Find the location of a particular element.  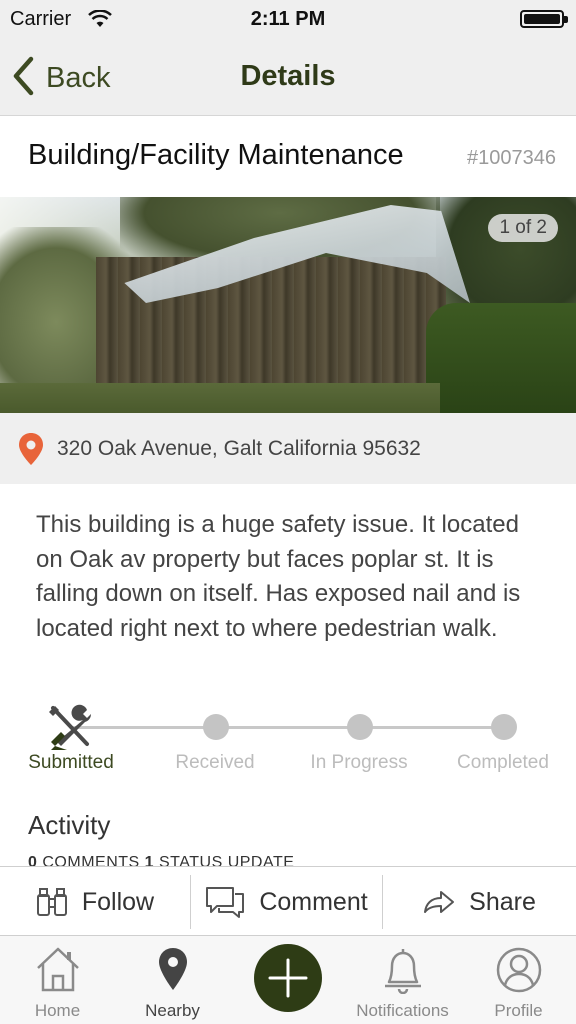

status-label: STATUS UPDATE is located at coordinates (227, 860).